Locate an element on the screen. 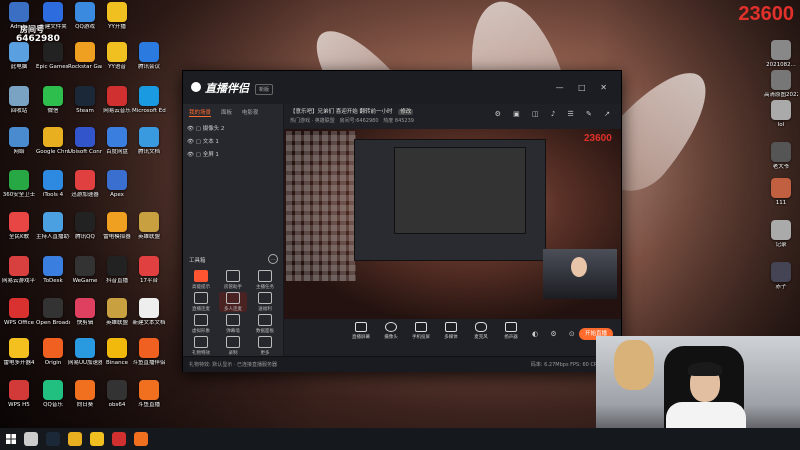 This screenshot has width=800, height=450. desktop-icon-label: Rockstar Games is located at coordinates (85, 67).